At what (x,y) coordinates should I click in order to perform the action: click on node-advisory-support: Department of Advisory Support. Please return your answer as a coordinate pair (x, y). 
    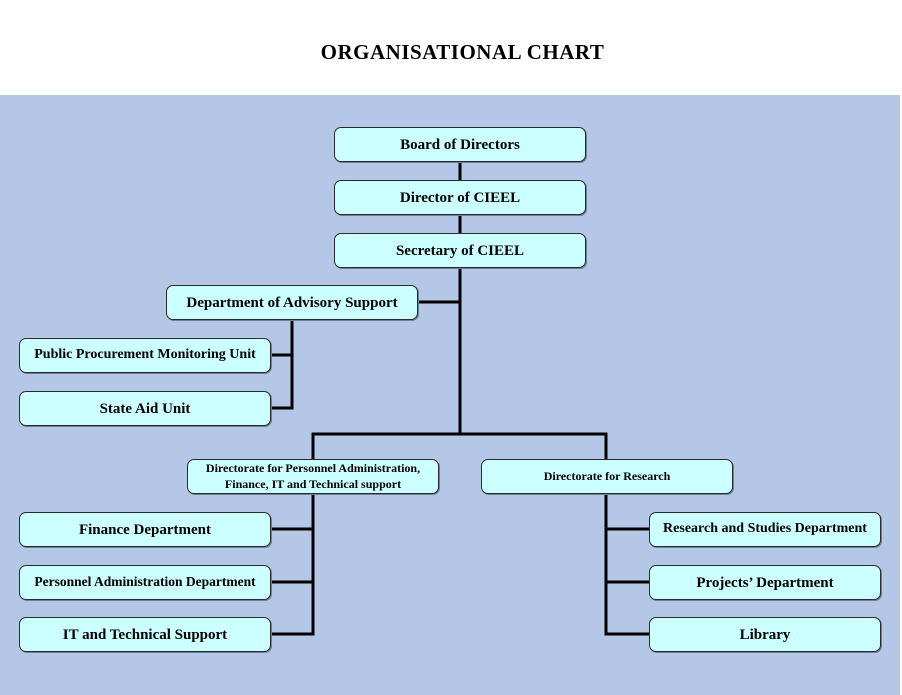
    Looking at the image, I should click on (292, 302).